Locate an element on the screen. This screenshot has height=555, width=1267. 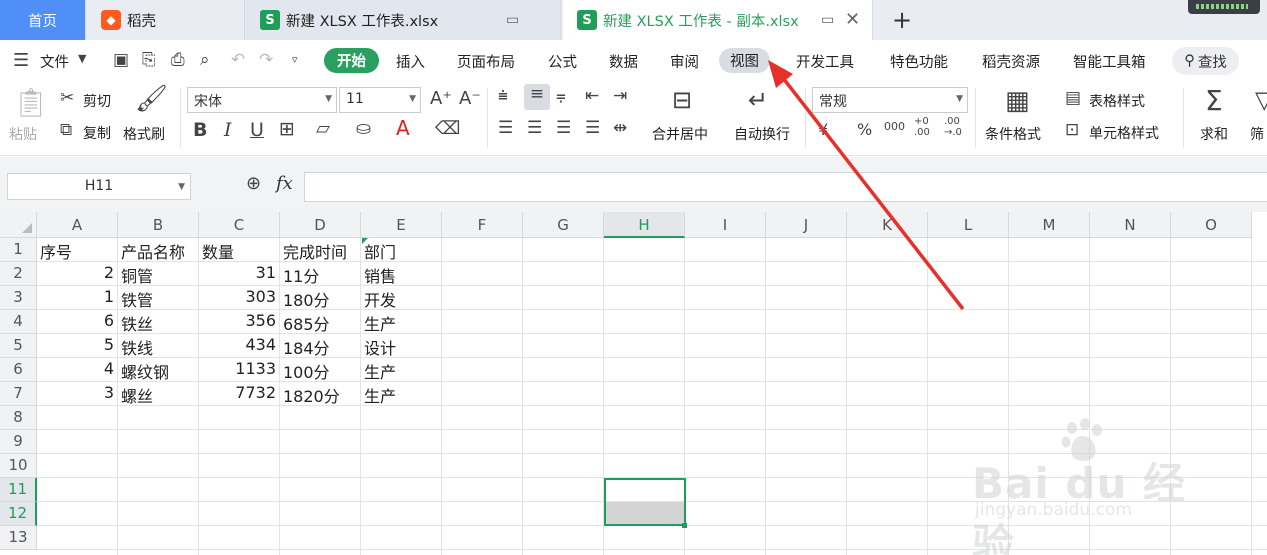
cell-e2: 销售 is located at coordinates (401, 274).